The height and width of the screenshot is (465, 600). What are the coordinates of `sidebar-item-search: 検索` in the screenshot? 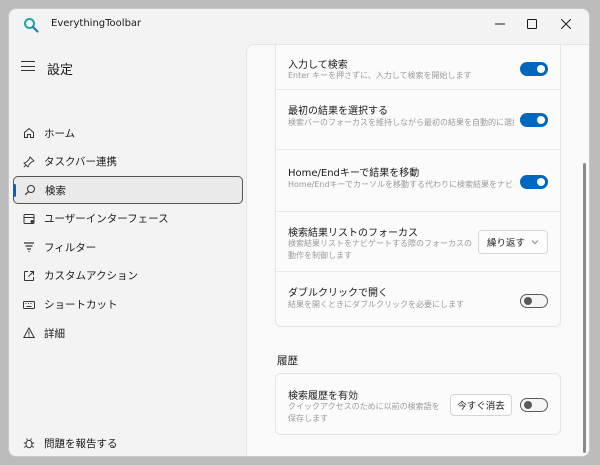 It's located at (128, 190).